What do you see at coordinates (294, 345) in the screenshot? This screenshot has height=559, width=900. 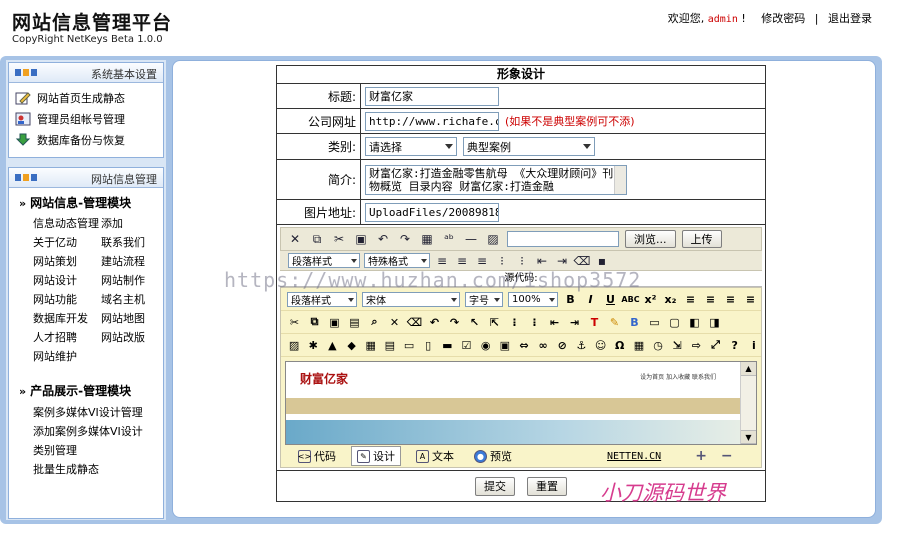 I see `insert-image-icon: ▨` at bounding box center [294, 345].